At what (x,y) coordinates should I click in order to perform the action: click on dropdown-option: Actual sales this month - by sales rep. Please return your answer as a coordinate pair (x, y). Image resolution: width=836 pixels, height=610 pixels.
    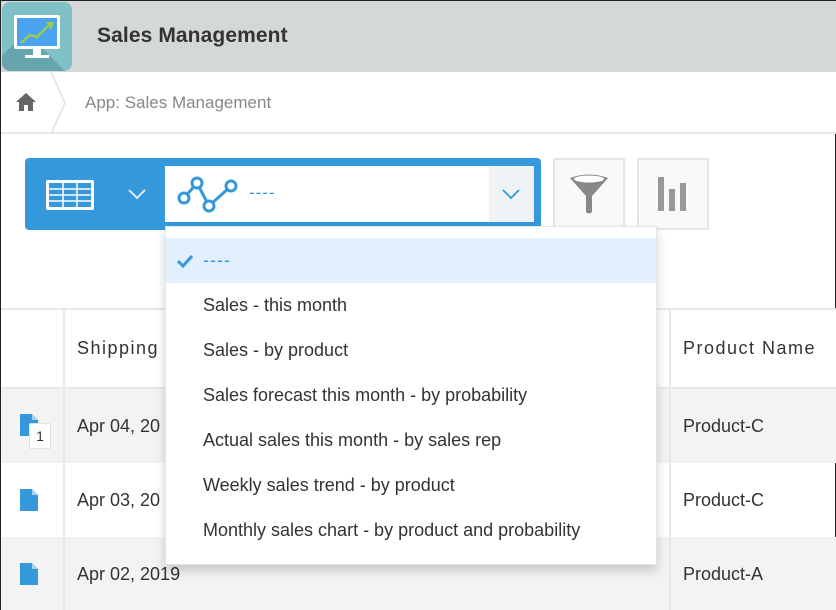
    Looking at the image, I should click on (411, 440).